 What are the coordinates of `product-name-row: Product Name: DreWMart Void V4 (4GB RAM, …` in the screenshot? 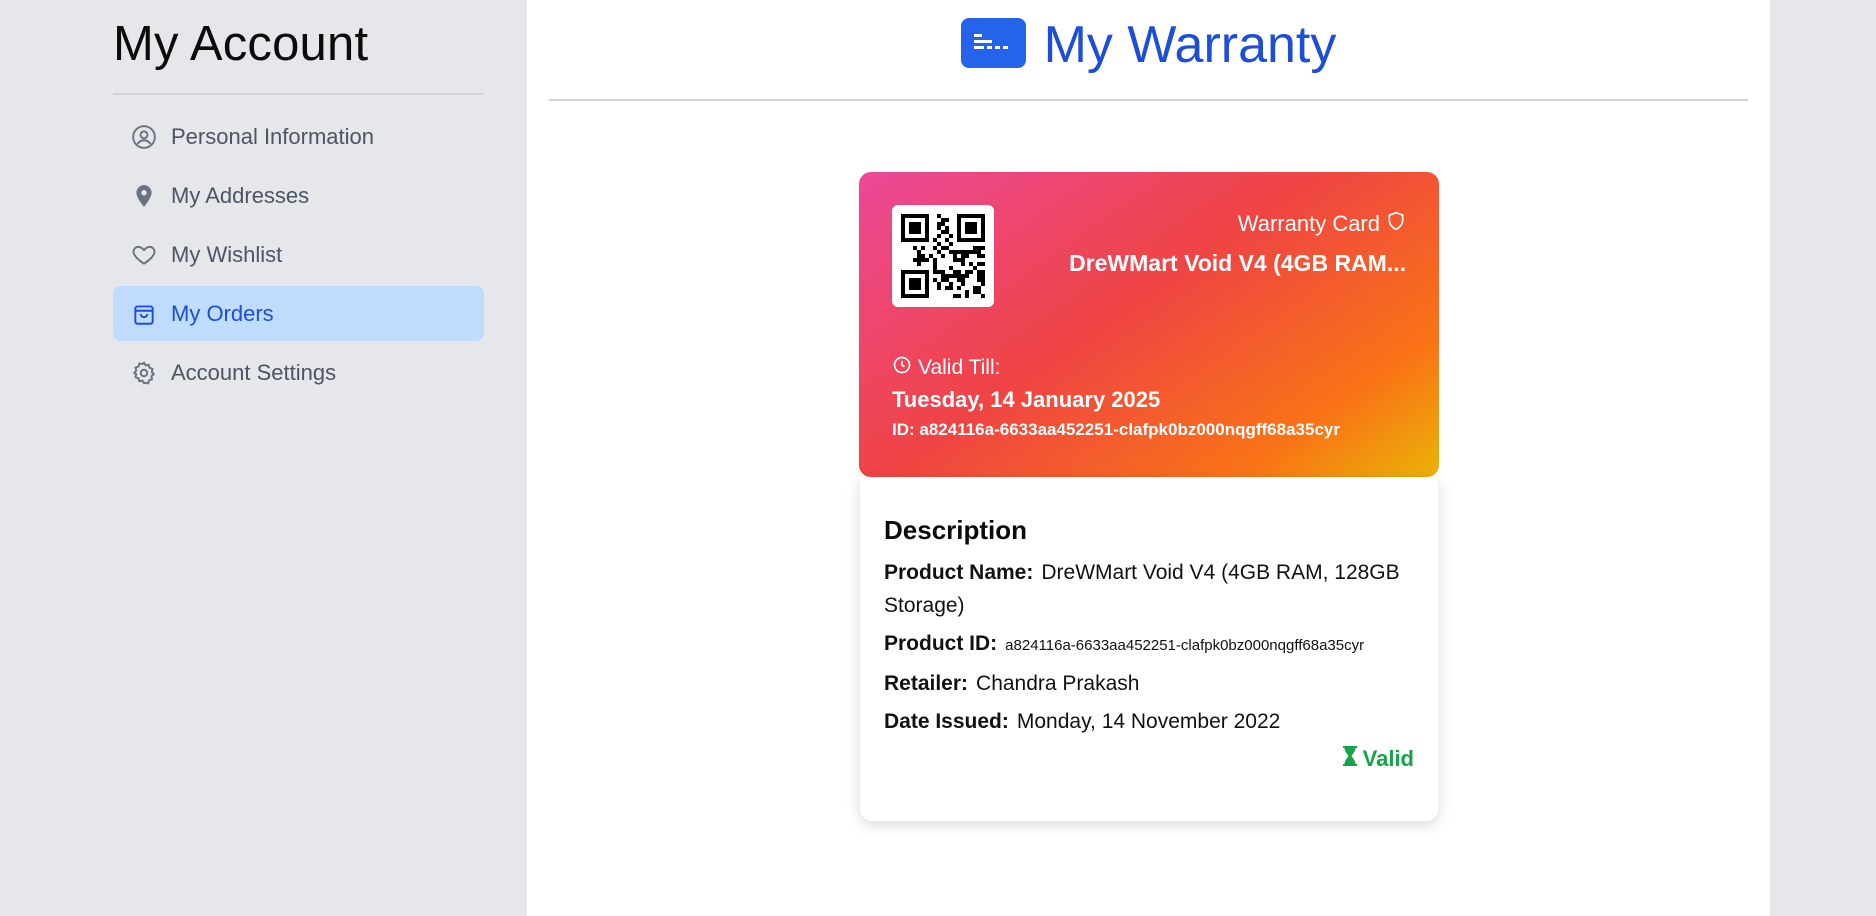 It's located at (1149, 589).